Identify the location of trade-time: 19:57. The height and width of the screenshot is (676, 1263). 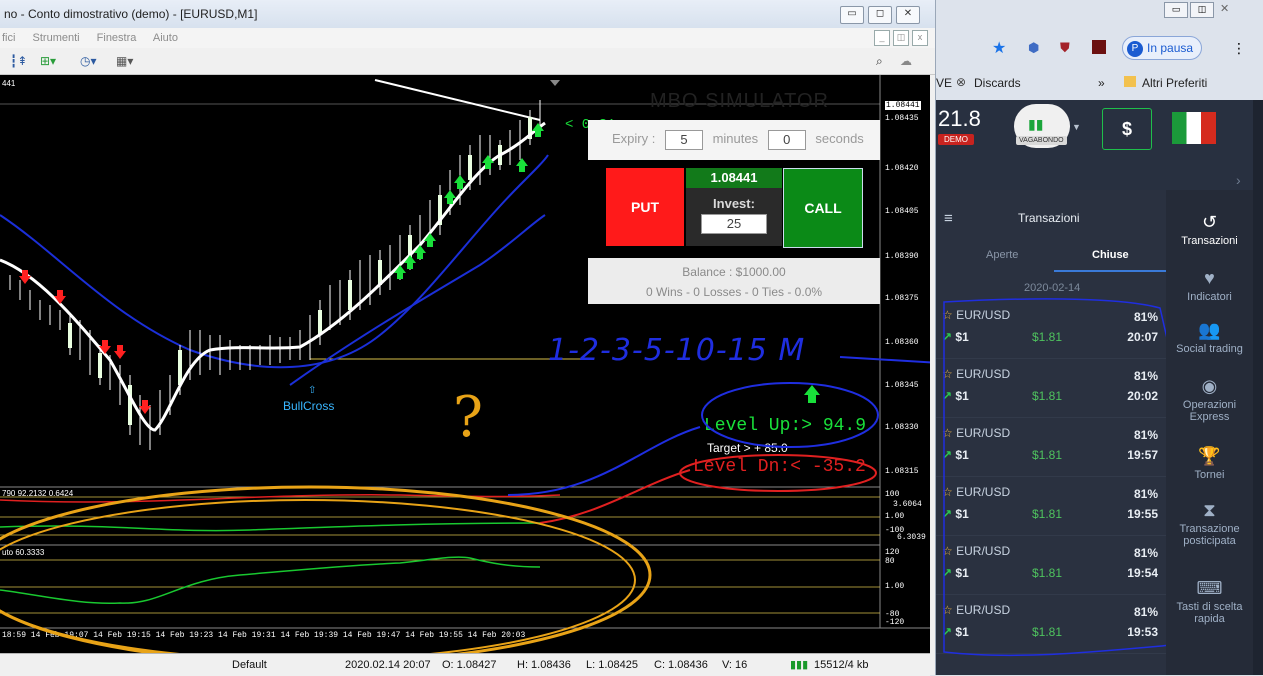
(1142, 455).